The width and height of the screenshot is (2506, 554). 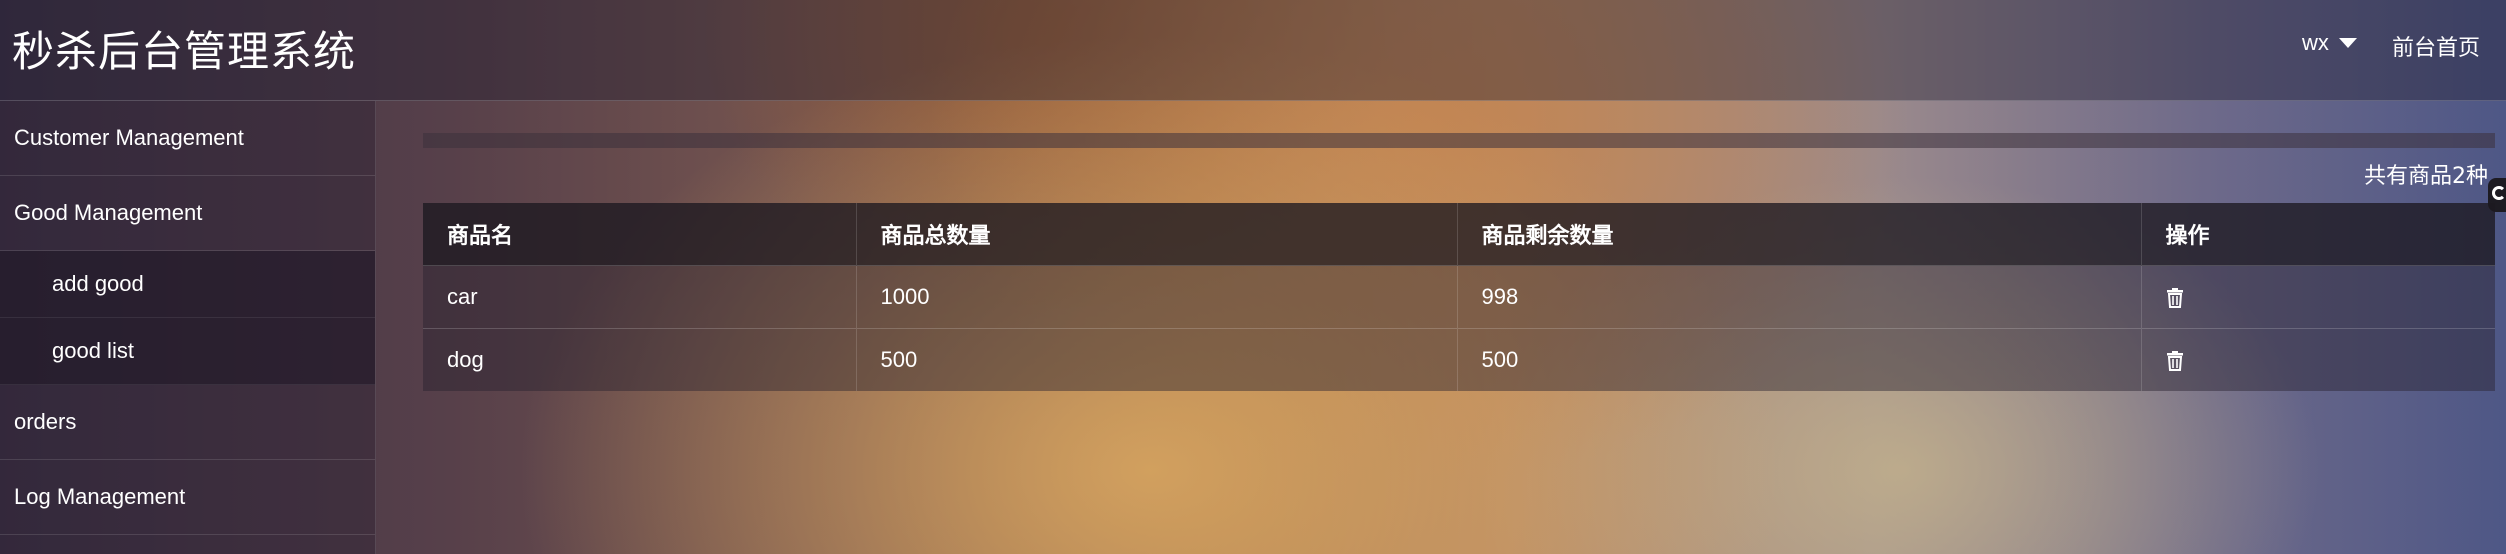 I want to click on frontend-home-link: 前台首页, so click(x=2436, y=46).